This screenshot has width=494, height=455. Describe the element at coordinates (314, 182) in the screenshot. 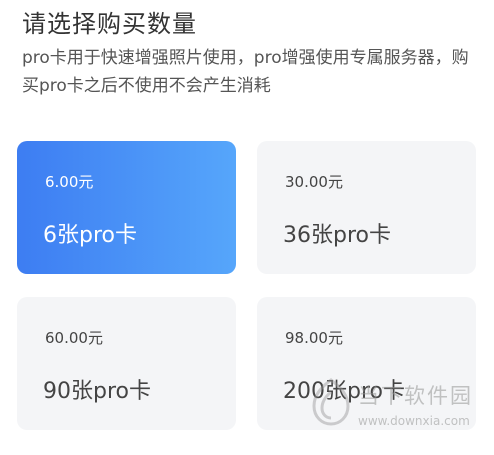

I see `option-price: 30.00元` at that location.